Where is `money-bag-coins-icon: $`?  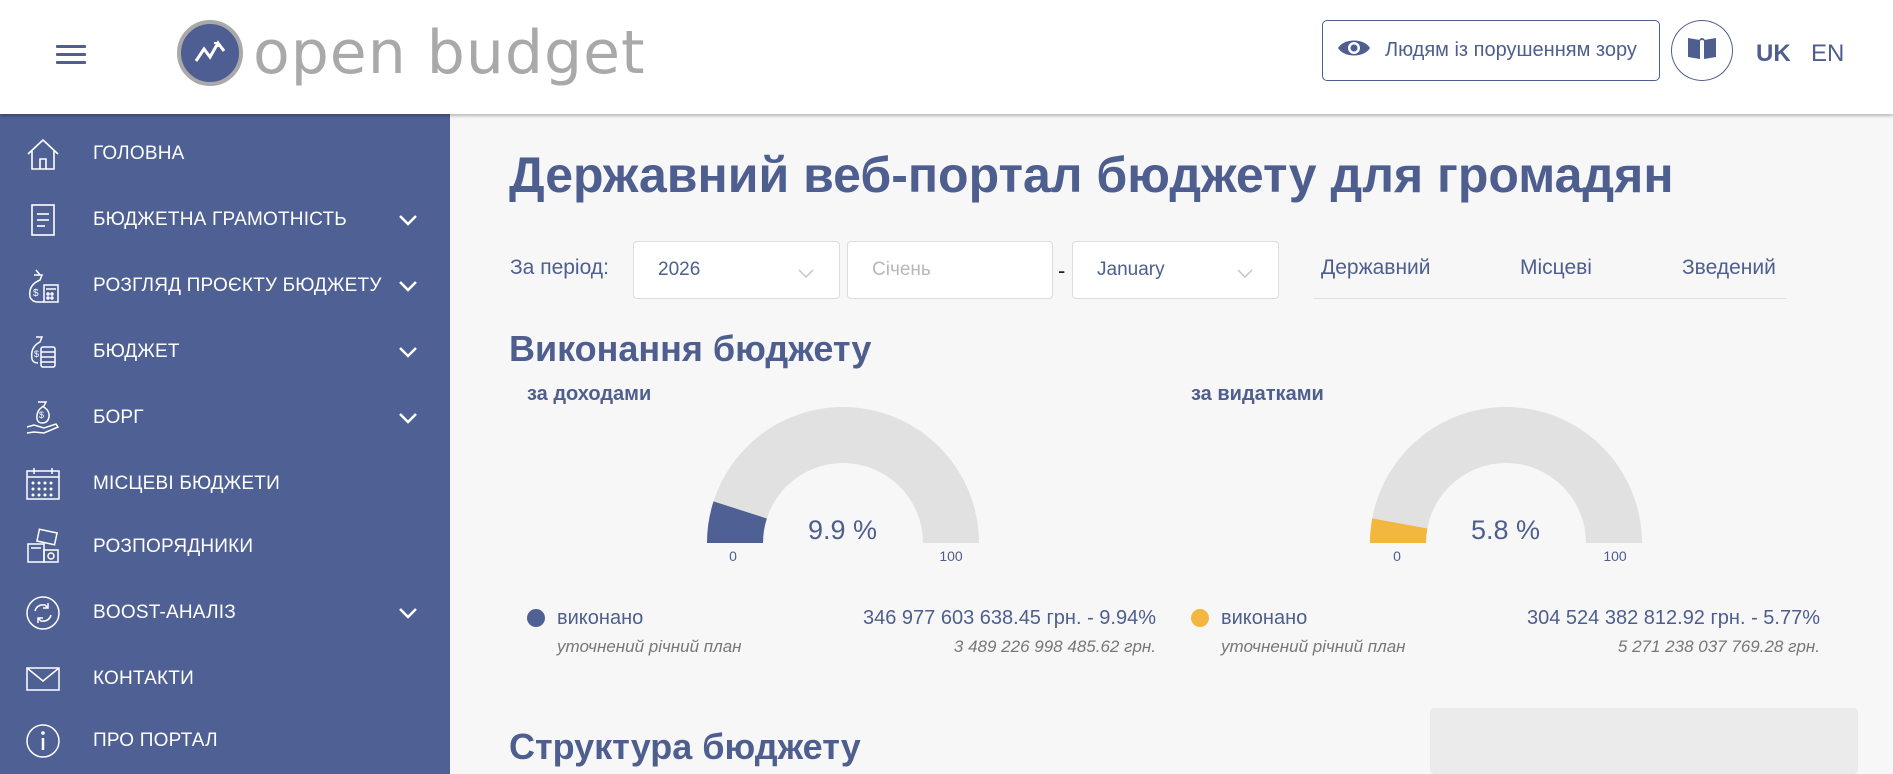
money-bag-coins-icon: $ is located at coordinates (43, 352).